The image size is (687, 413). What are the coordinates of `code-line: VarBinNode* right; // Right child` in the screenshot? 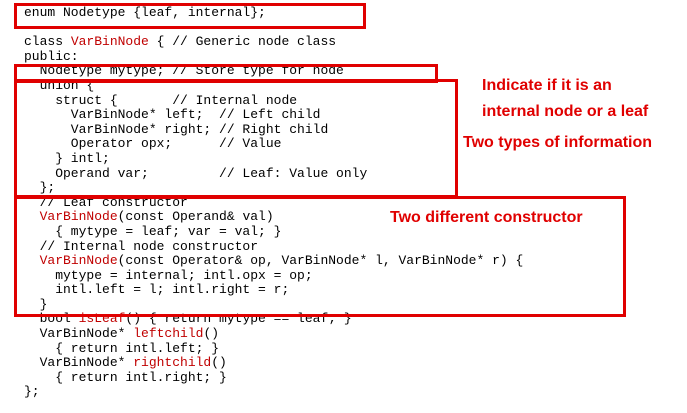 It's located at (273, 129).